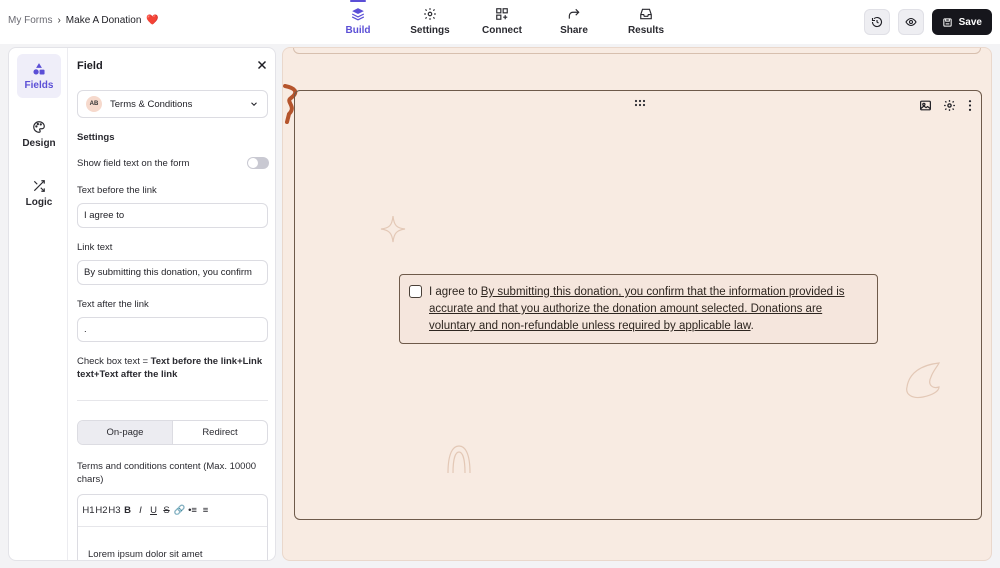 The image size is (1000, 568). I want to click on breadcrumb-current: Make A Donation, so click(103, 20).